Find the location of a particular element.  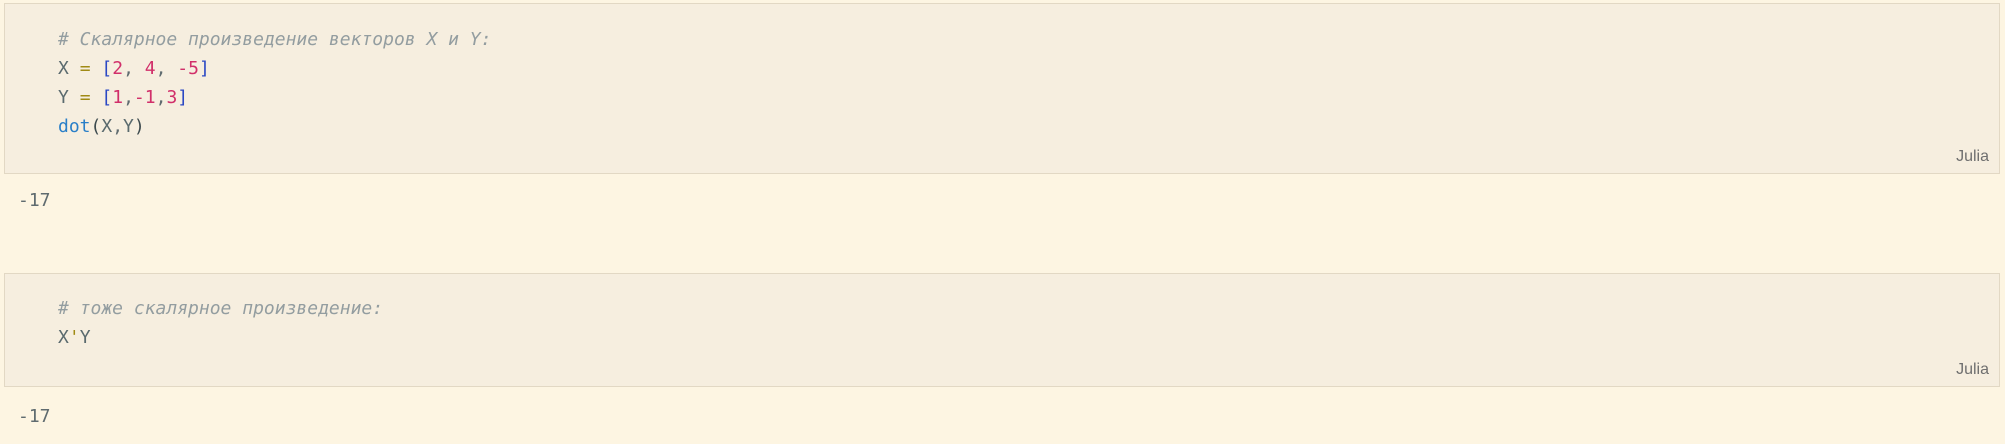

code-token-num: -1 is located at coordinates (144, 97).